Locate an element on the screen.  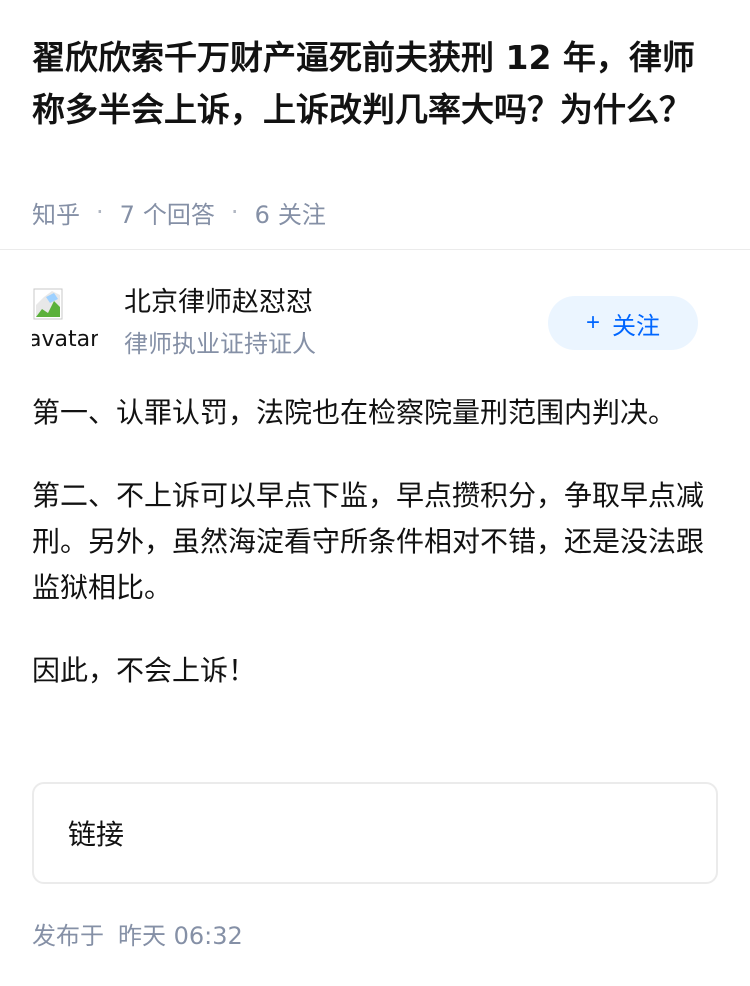
answer-count-unit: 个回答 is located at coordinates (178, 214).